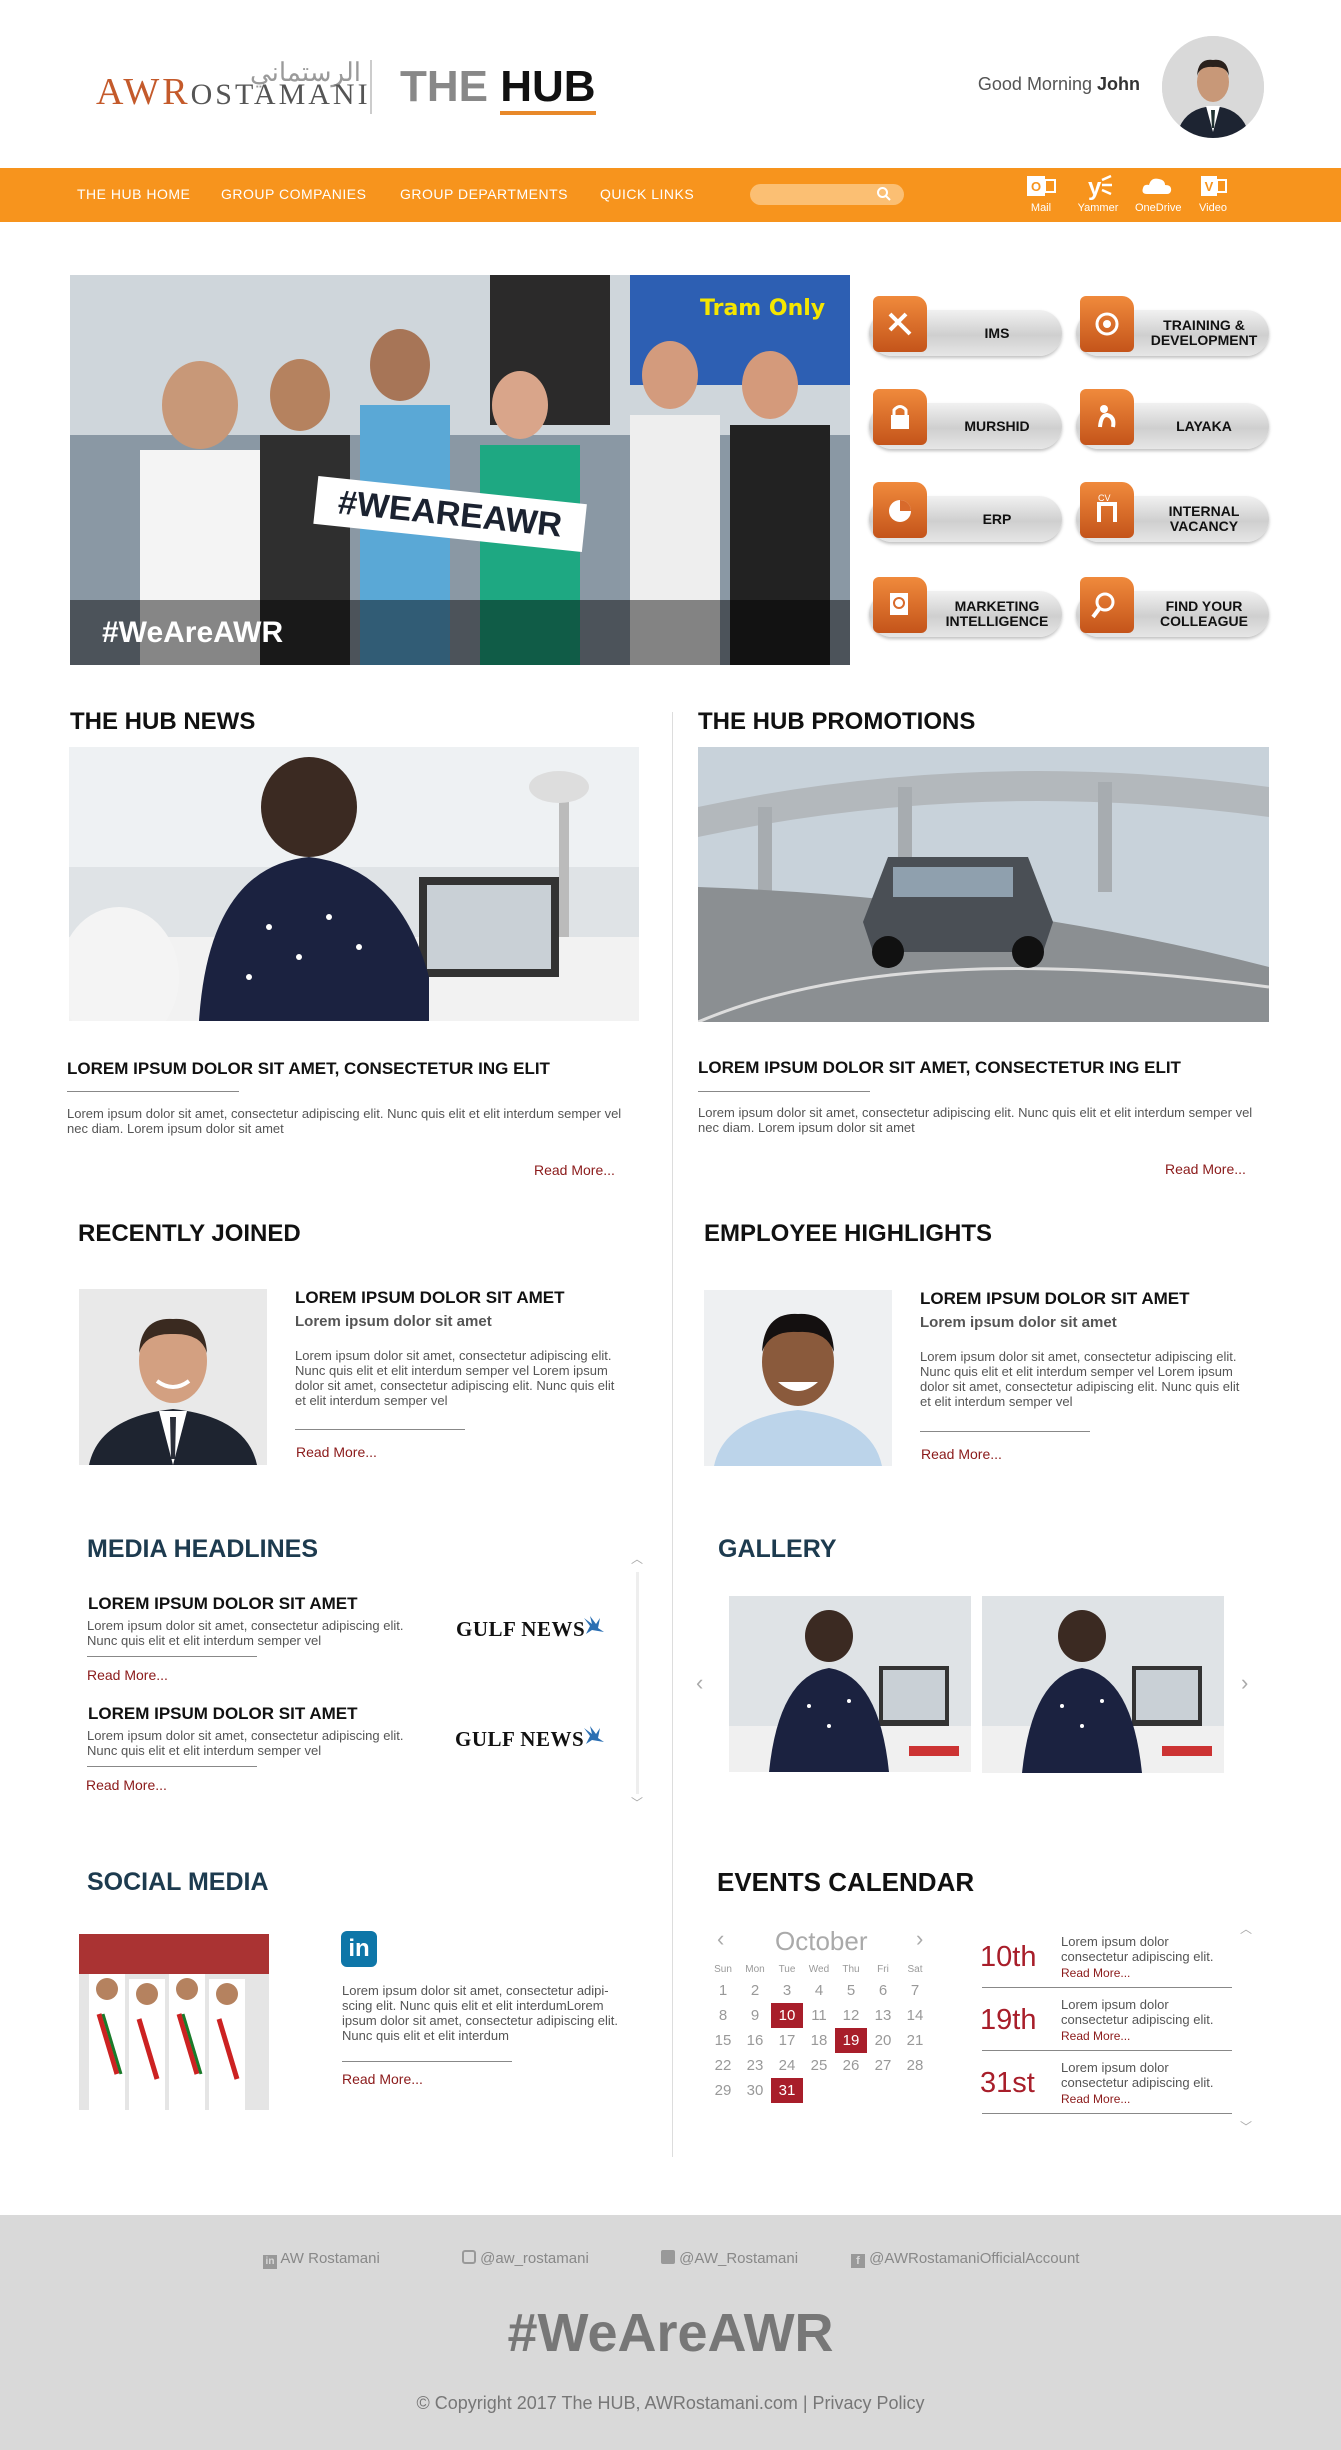  I want to click on footer-social-instagram: @aw_rostamani, so click(525, 2258).